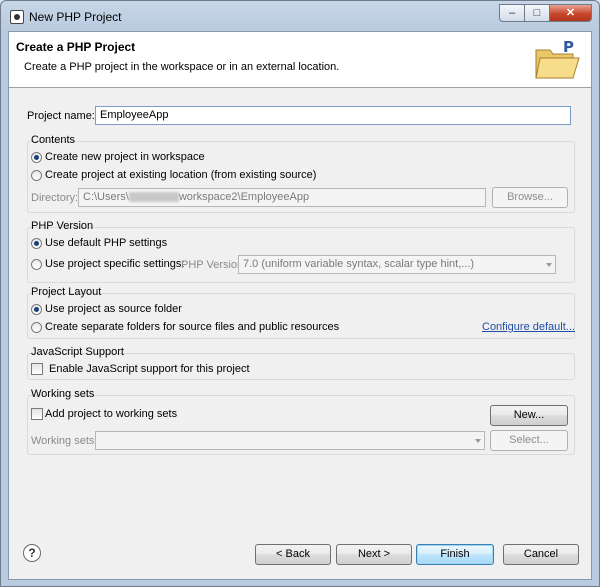 This screenshot has width=600, height=587. Describe the element at coordinates (125, 157) in the screenshot. I see `create-new-label: Create new project in workspace` at that location.